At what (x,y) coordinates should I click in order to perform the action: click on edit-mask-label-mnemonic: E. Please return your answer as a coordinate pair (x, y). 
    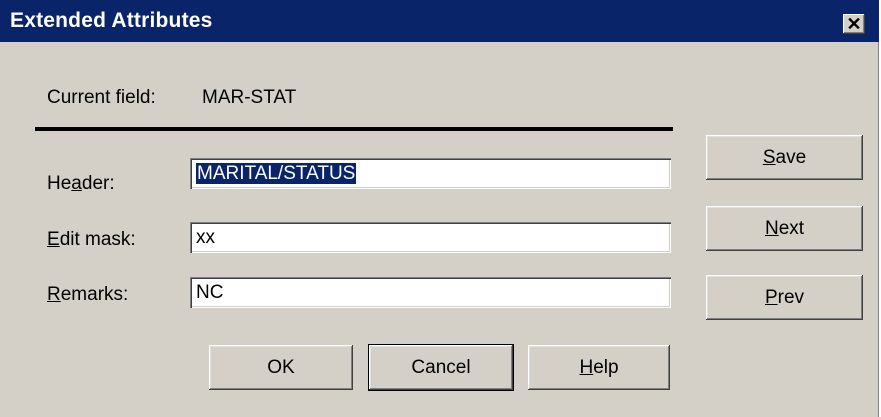
    Looking at the image, I should click on (53, 239).